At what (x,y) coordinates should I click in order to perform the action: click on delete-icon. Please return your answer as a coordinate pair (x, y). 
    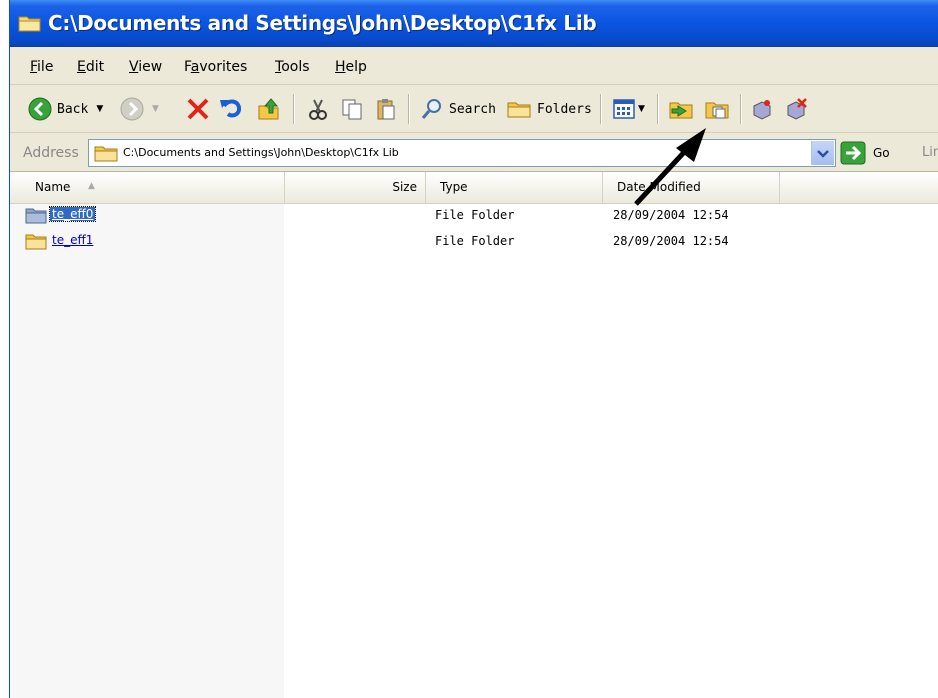
    Looking at the image, I should click on (198, 109).